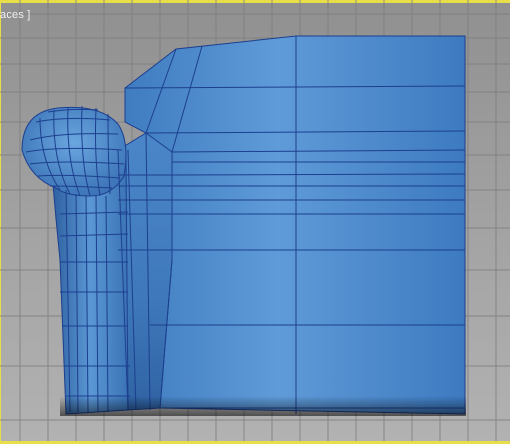 This screenshot has height=444, width=510. I want to click on floor-shadow, so click(263, 406).